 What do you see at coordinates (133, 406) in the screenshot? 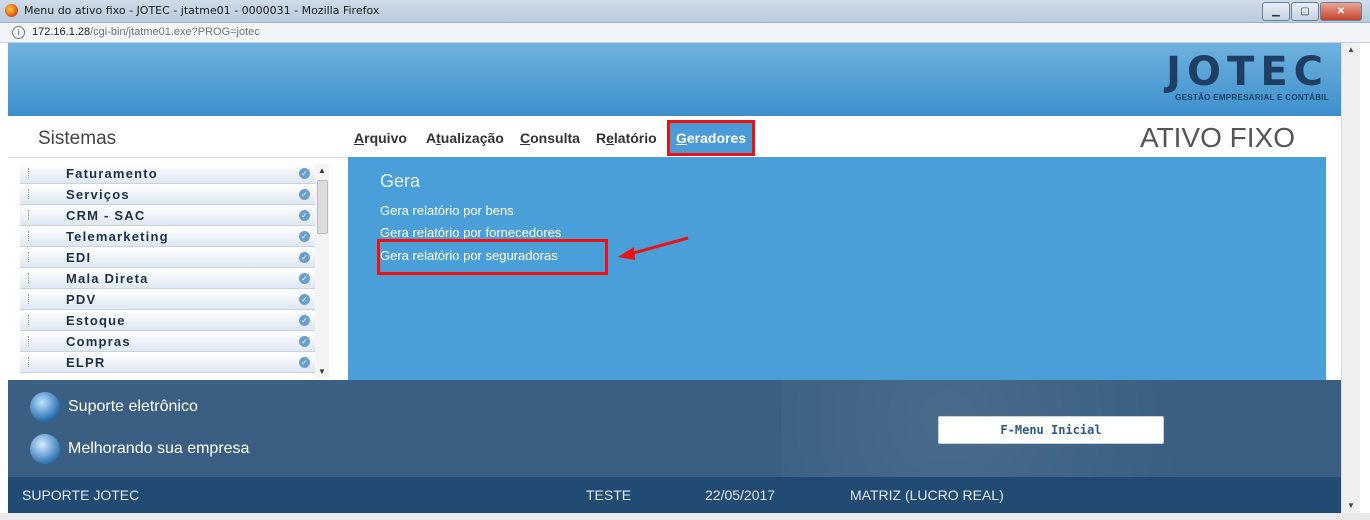
I see `support-label: Suporte eletrônico` at bounding box center [133, 406].